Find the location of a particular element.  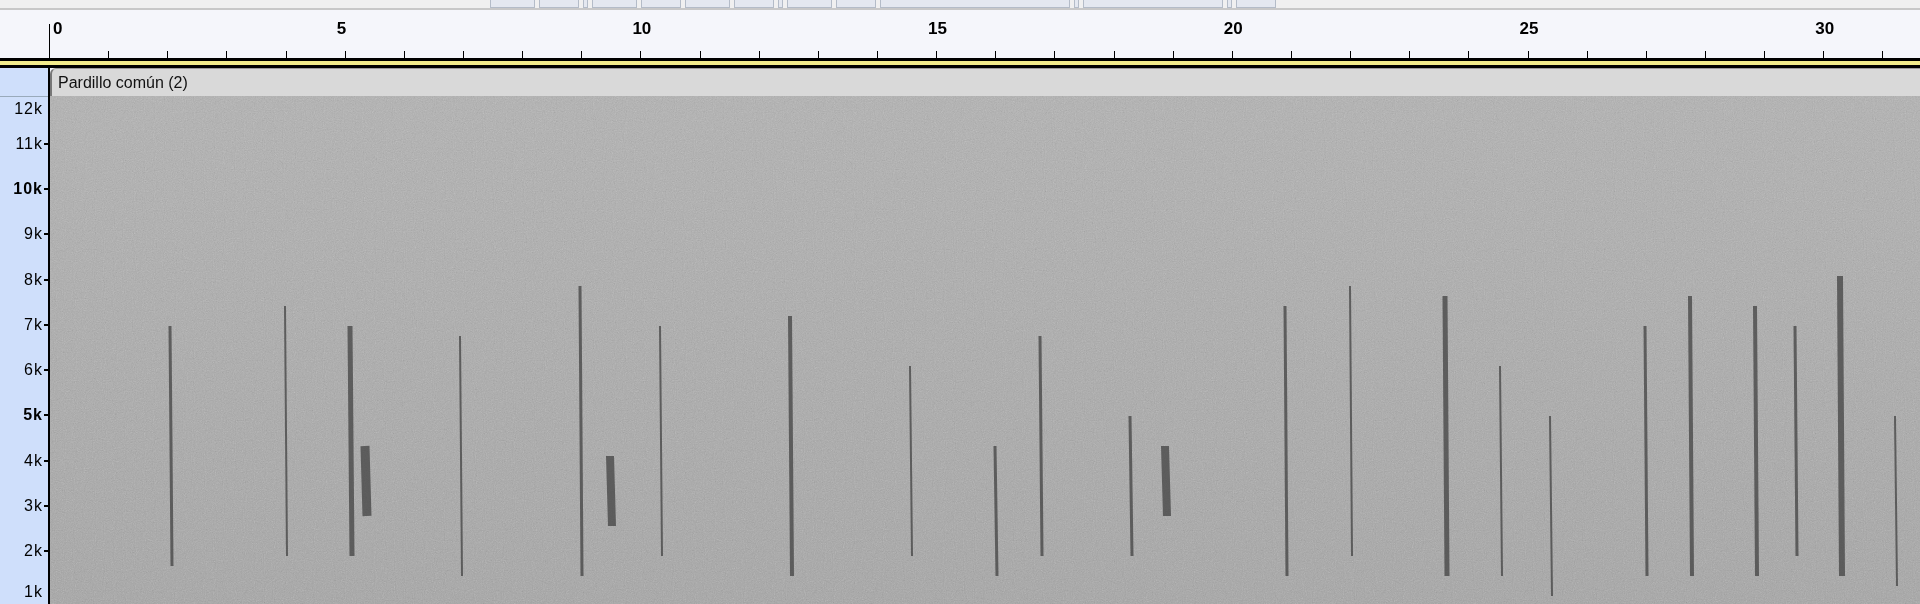

frequency-label: 9k is located at coordinates (36, 234).